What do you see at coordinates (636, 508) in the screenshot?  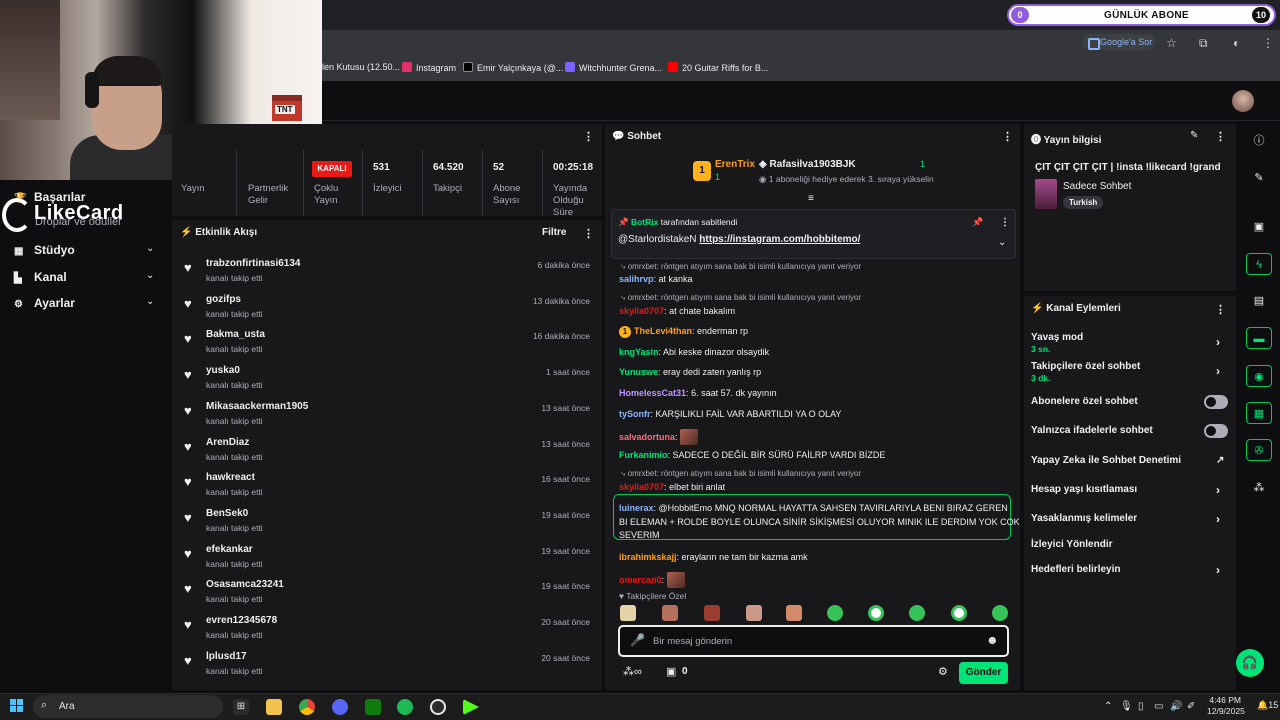 I see `chat-username: luinerax` at bounding box center [636, 508].